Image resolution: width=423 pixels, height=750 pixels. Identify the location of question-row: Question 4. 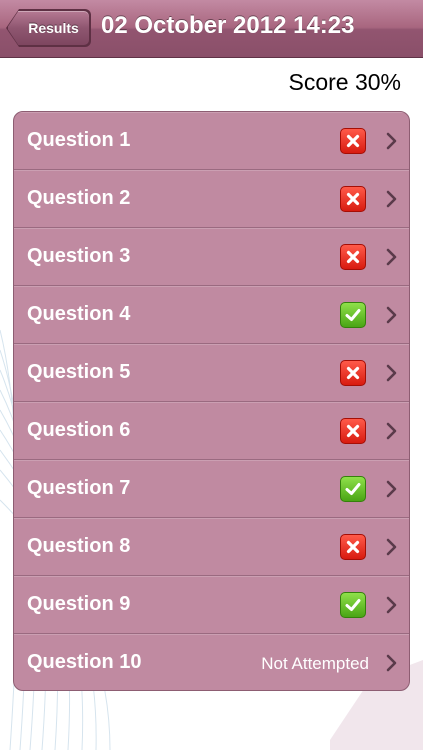
(211, 315).